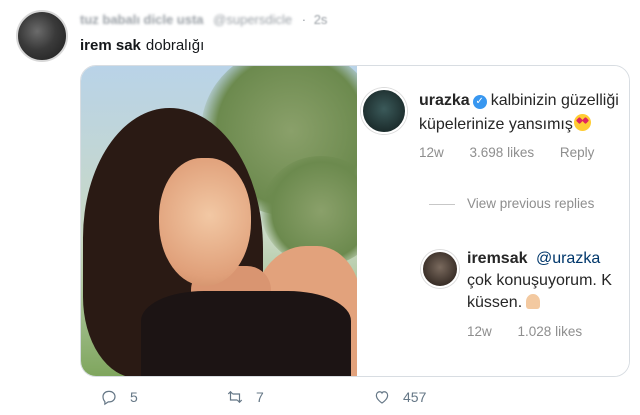 This screenshot has width=640, height=415. I want to click on comment1-text-2: küpelerinize yansımış, so click(496, 124).